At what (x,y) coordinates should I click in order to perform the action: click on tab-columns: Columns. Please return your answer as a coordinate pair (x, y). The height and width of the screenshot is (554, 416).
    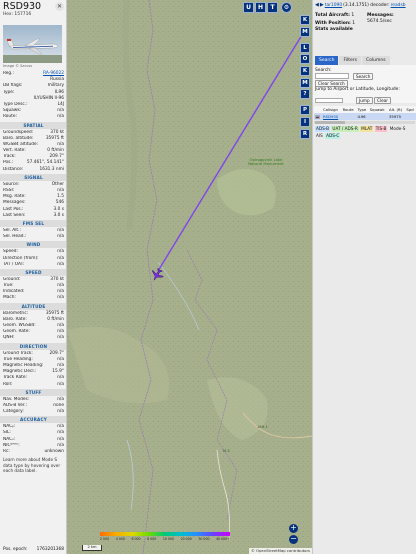
    Looking at the image, I should click on (375, 60).